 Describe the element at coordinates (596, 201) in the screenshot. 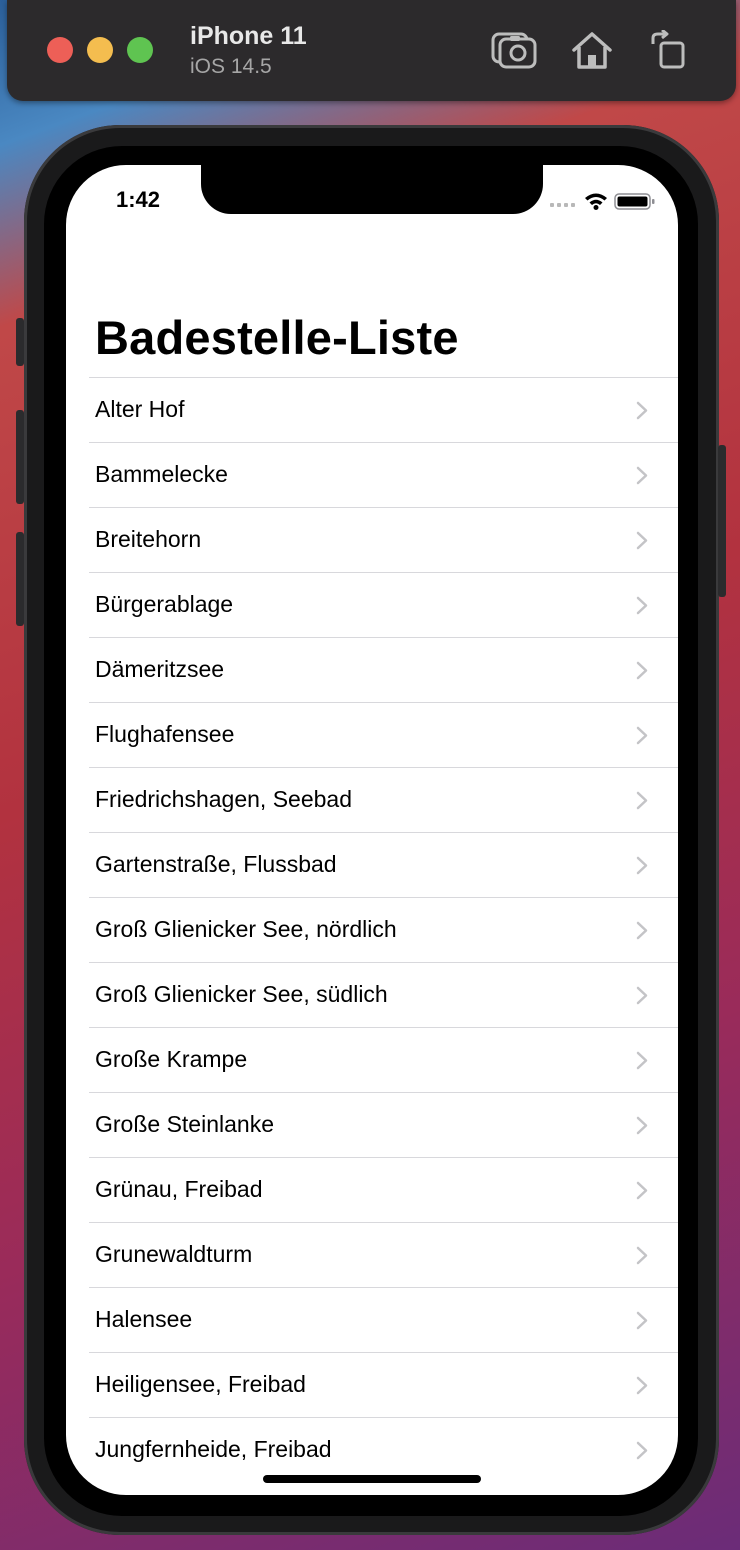

I see `wifi-icon` at that location.